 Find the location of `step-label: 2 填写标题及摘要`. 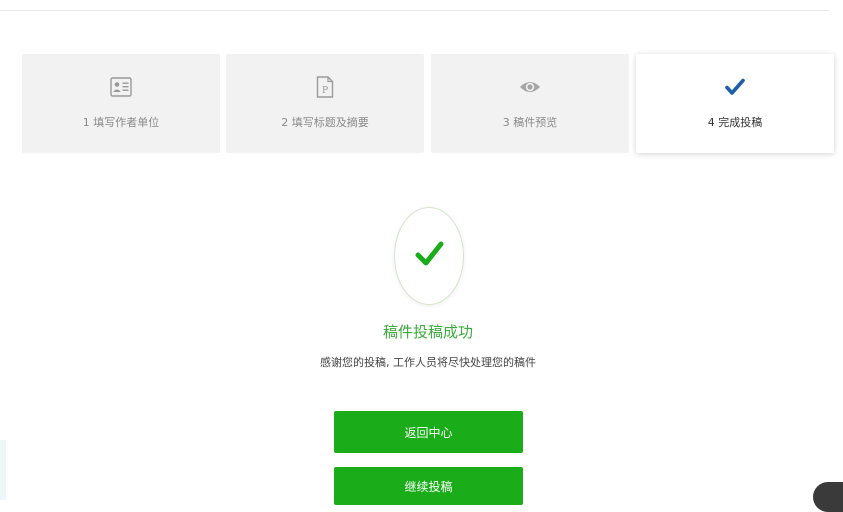

step-label: 2 填写标题及摘要 is located at coordinates (325, 122).